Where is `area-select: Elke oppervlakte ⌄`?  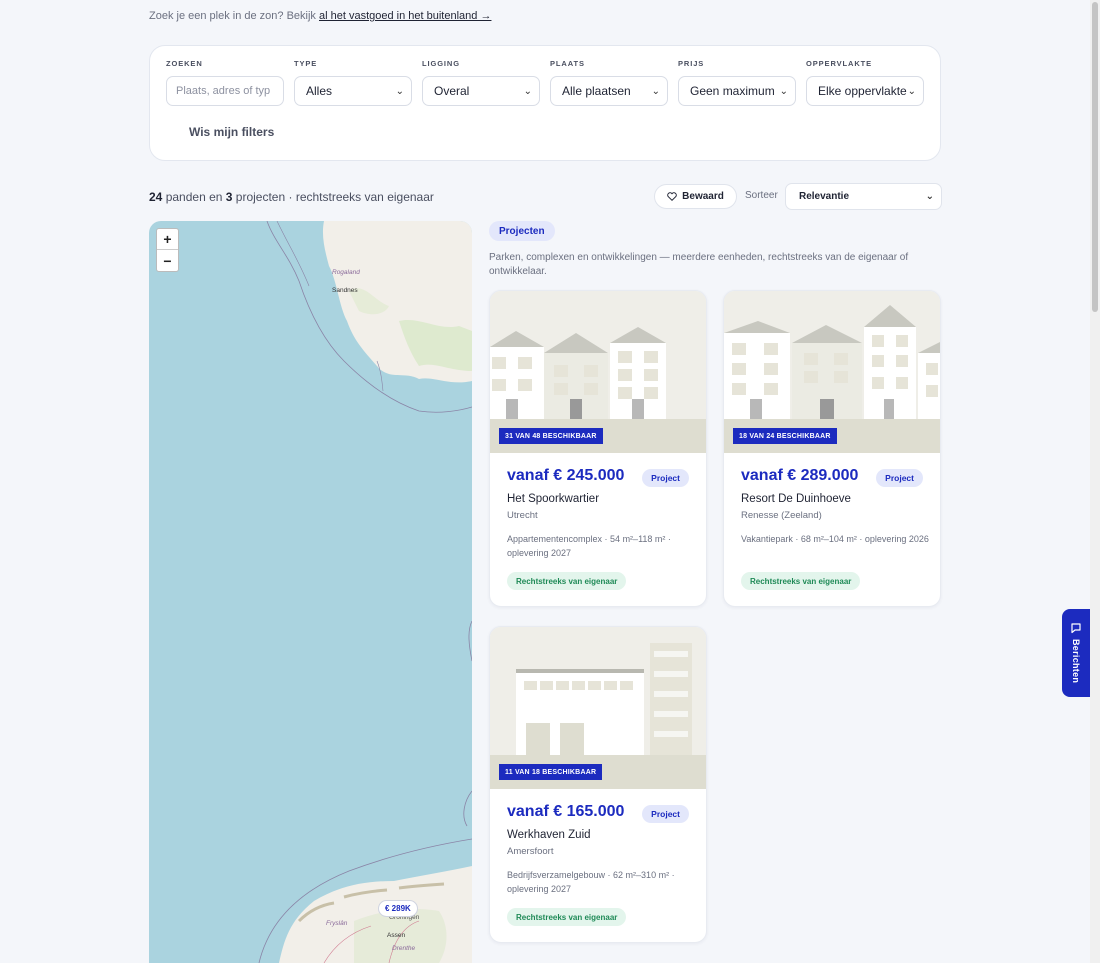
area-select: Elke oppervlakte ⌄ is located at coordinates (865, 91).